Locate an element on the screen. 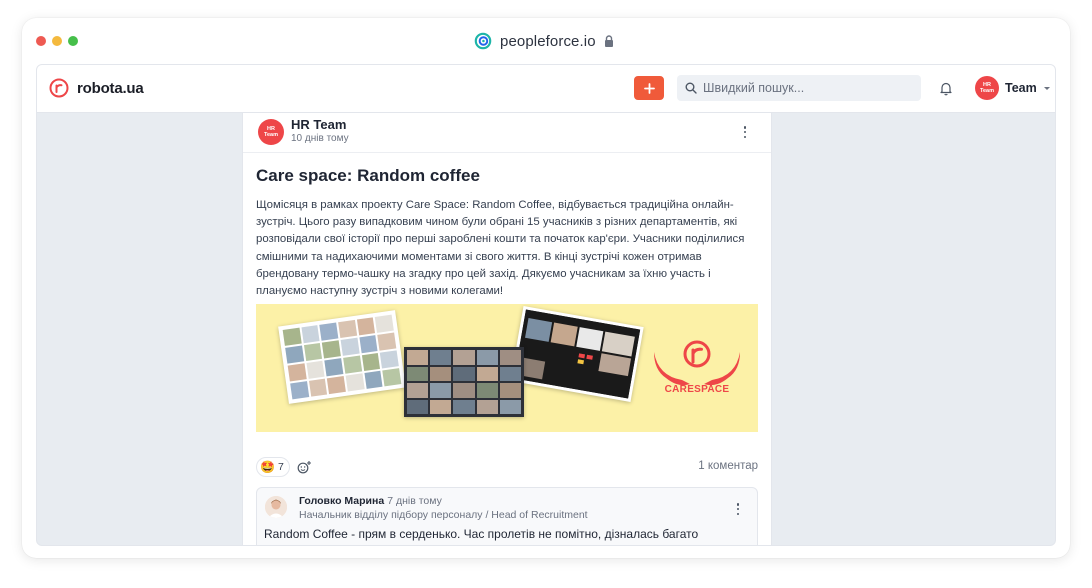  add-reaction-icon is located at coordinates (304, 467).